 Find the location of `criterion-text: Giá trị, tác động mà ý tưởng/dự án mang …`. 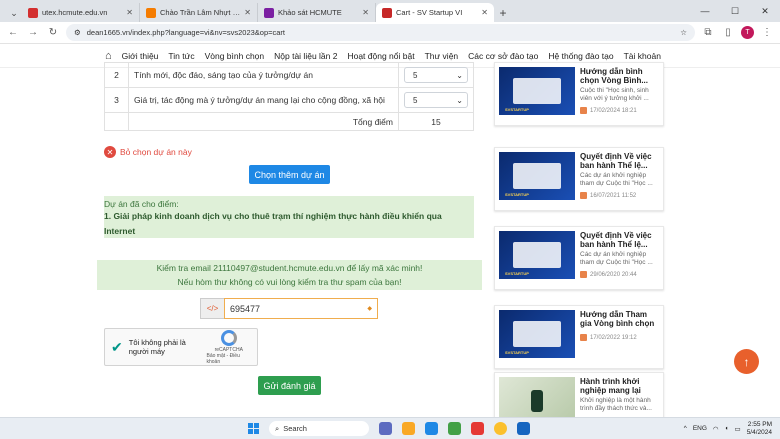

criterion-text: Giá trị, tác động mà ý tưởng/dự án mang … is located at coordinates (263, 100).